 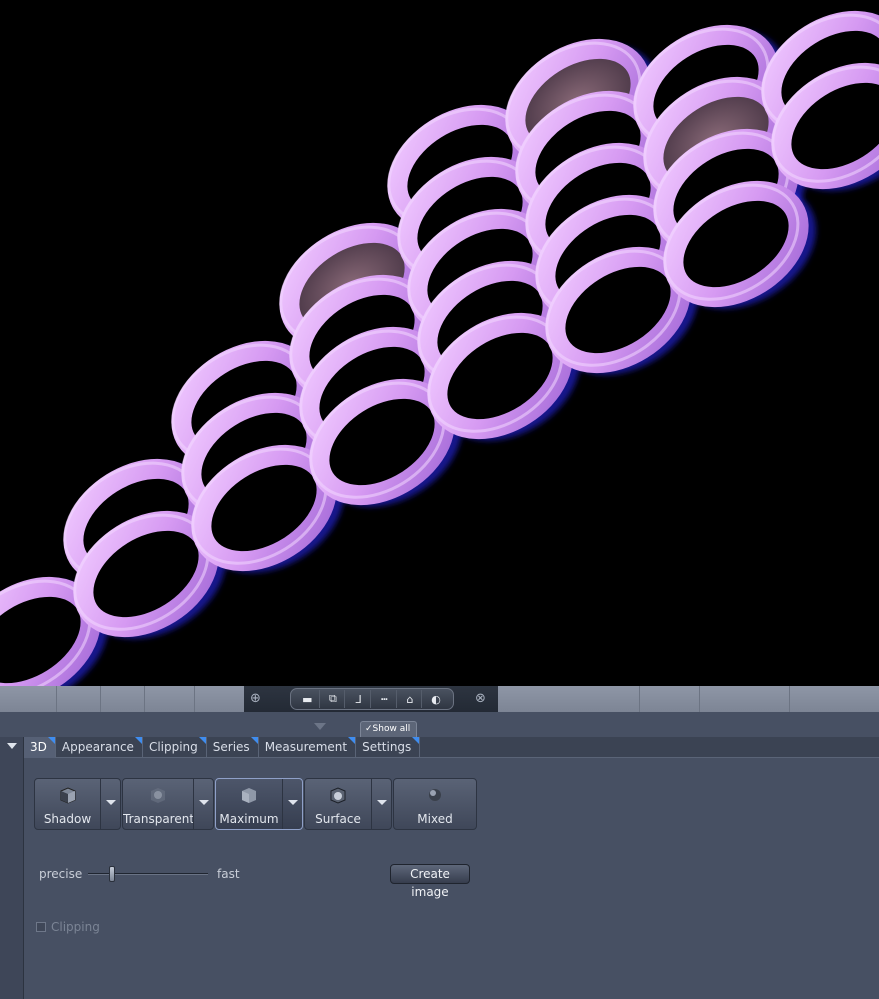 I want to click on clipping-checkbox, so click(x=41, y=927).